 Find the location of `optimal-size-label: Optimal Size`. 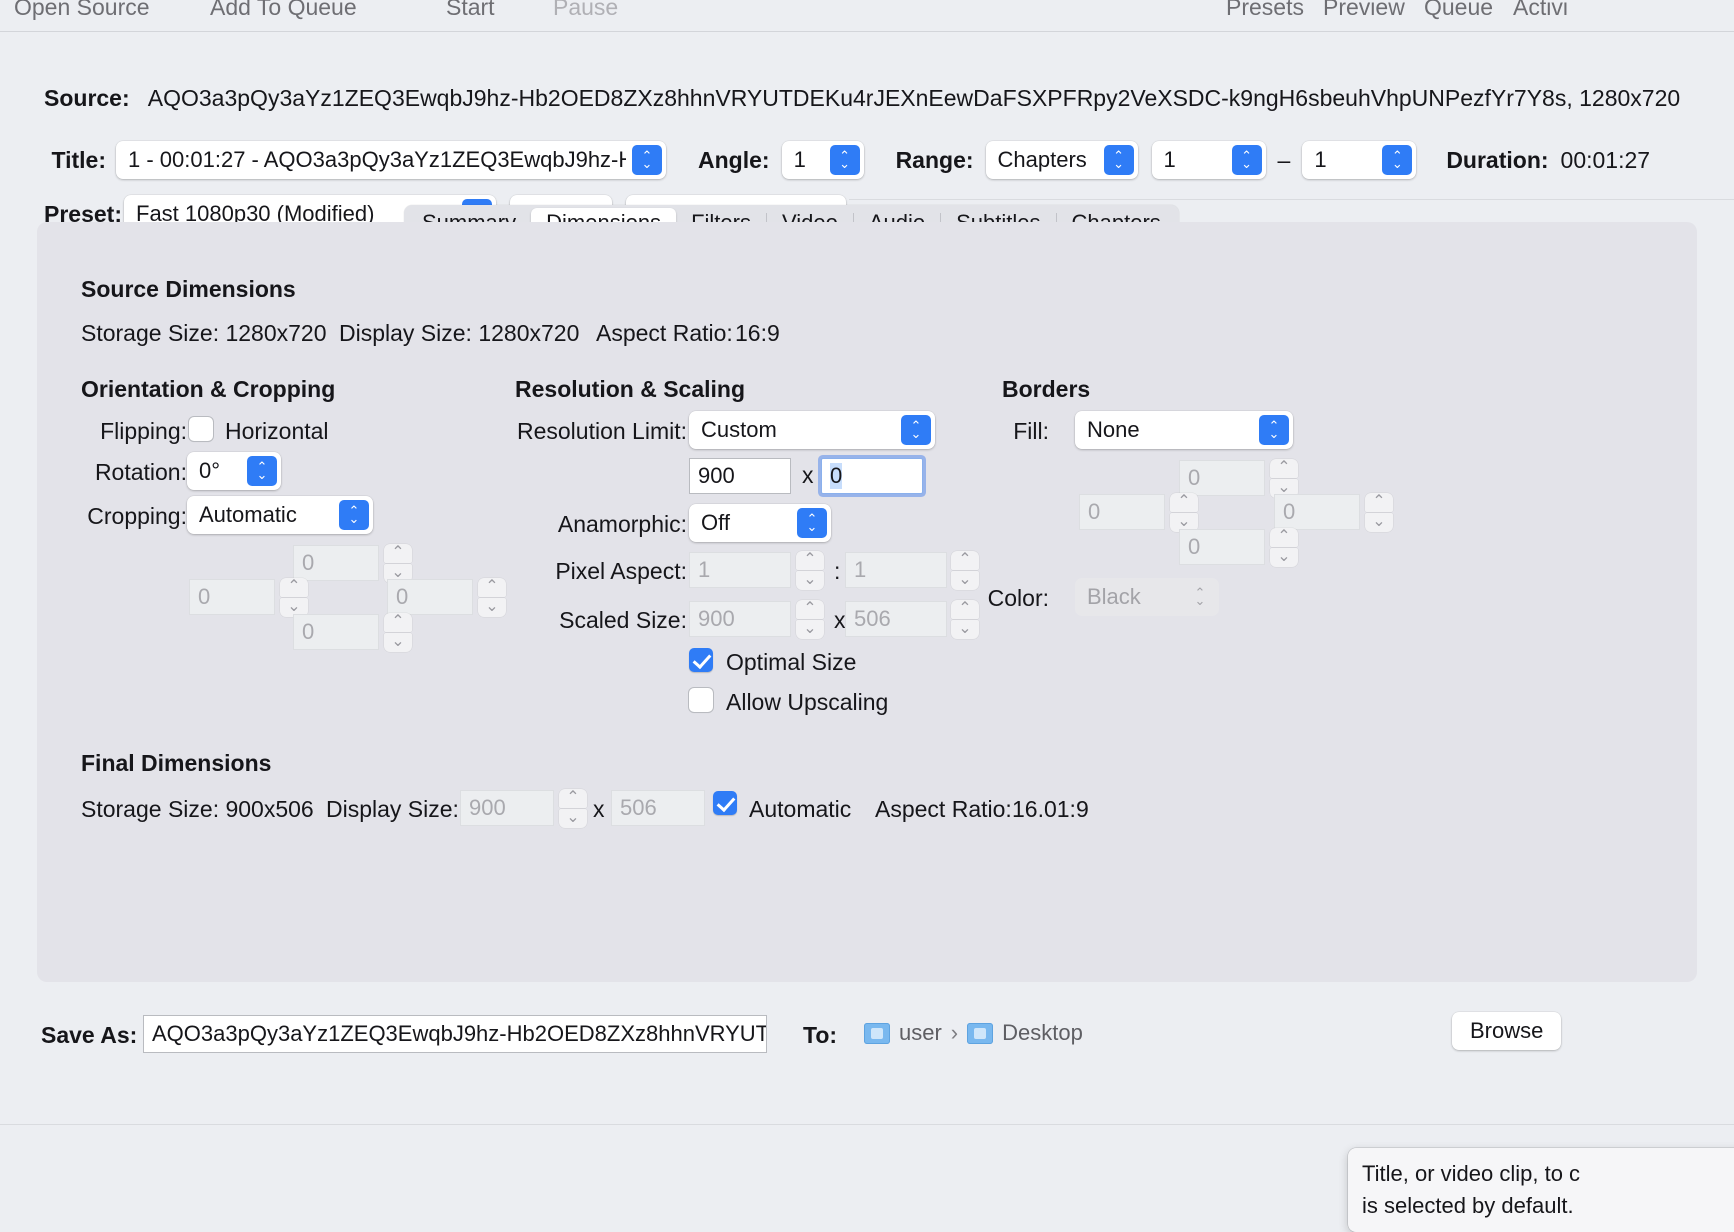

optimal-size-label: Optimal Size is located at coordinates (791, 662).